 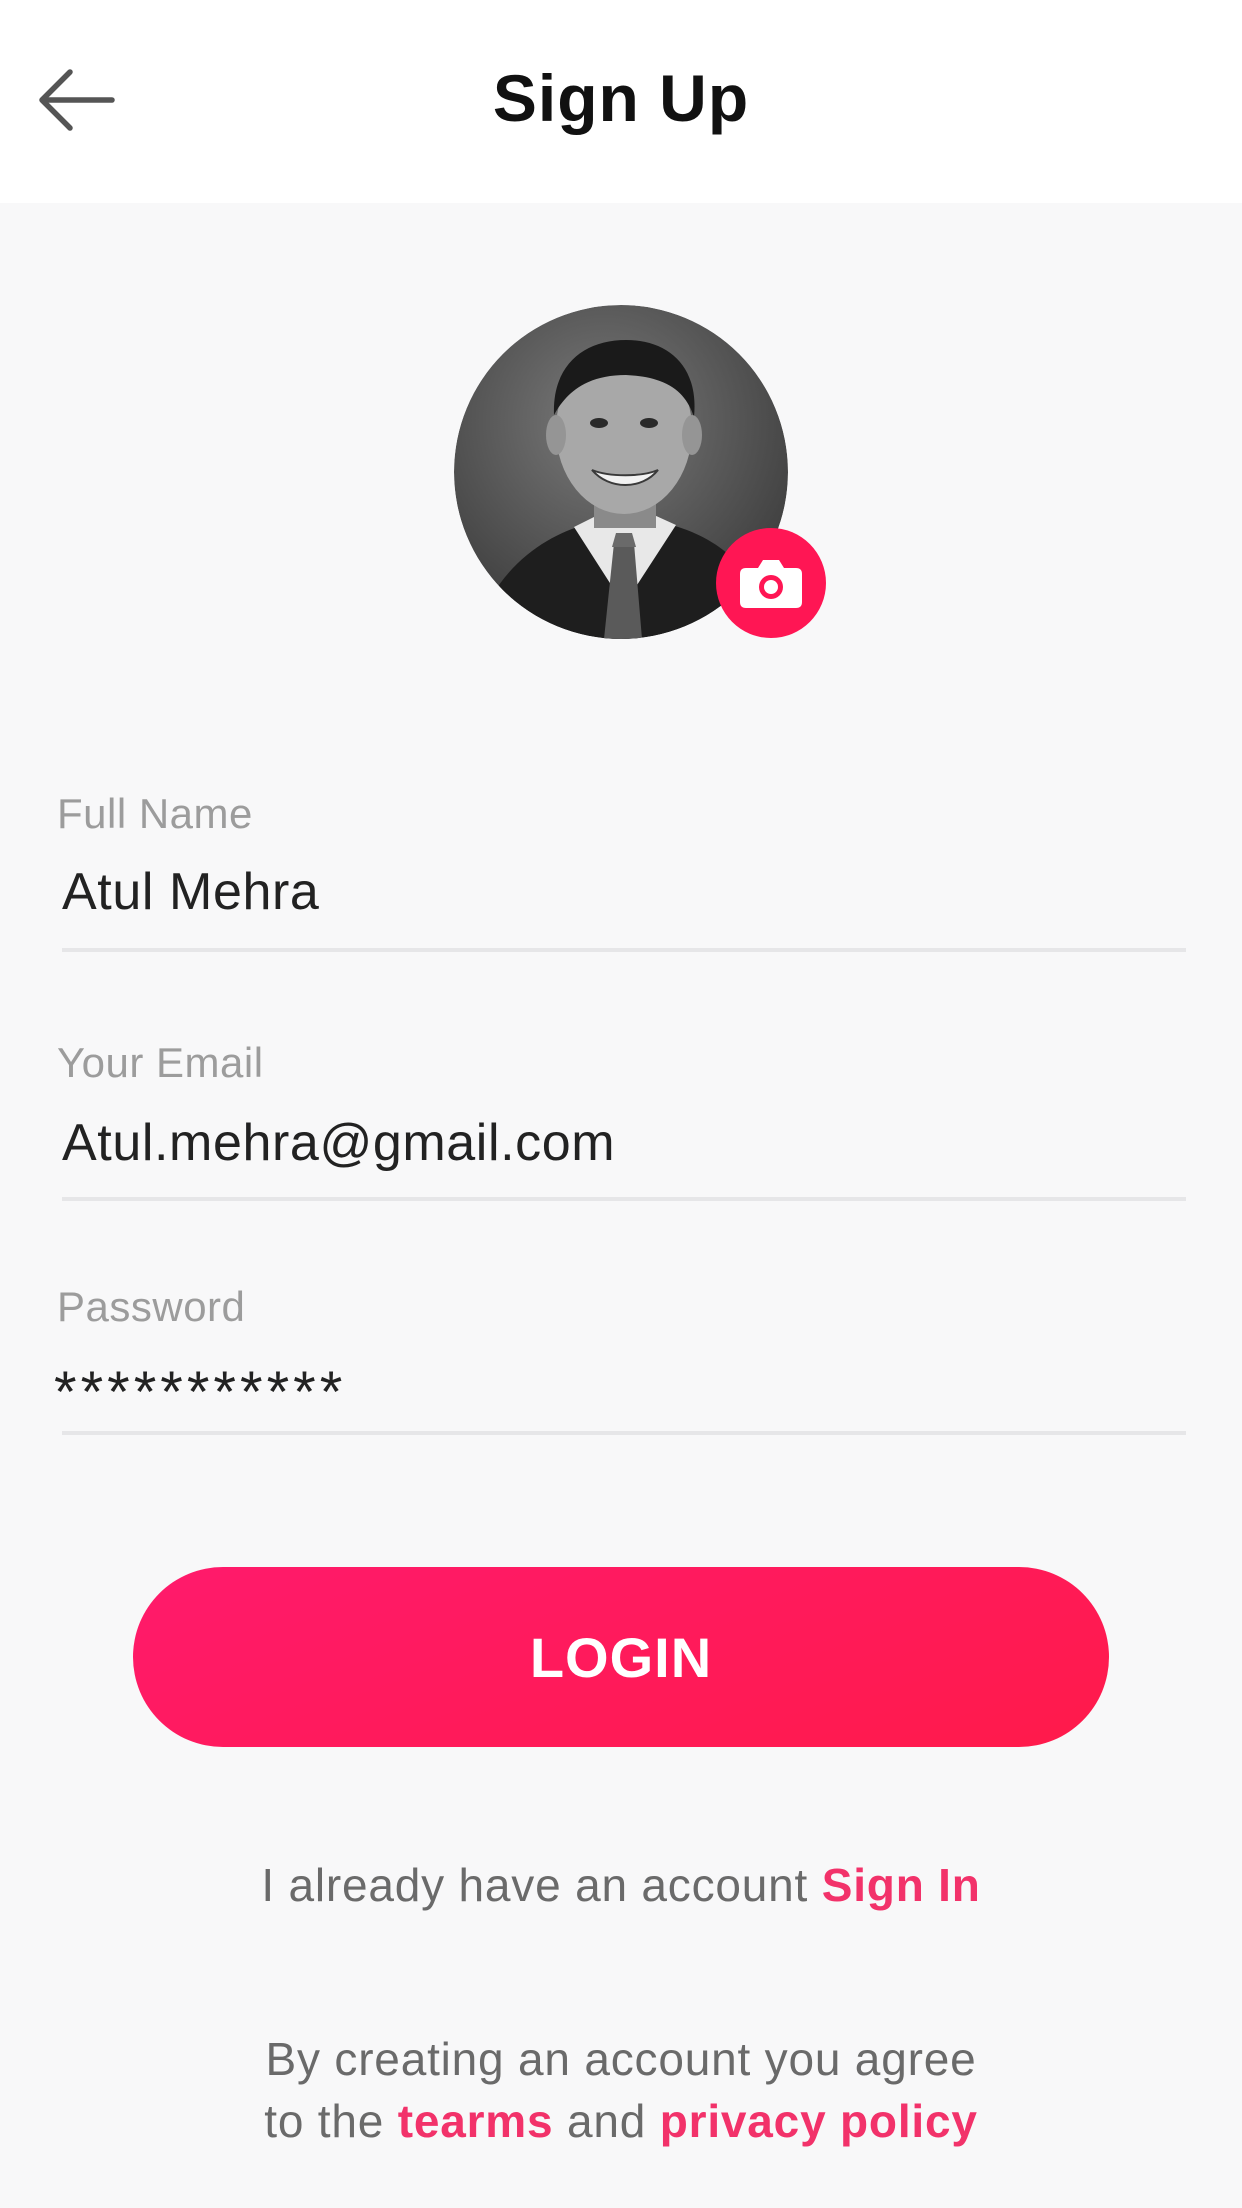 What do you see at coordinates (624, 1433) in the screenshot?
I see `password-underline` at bounding box center [624, 1433].